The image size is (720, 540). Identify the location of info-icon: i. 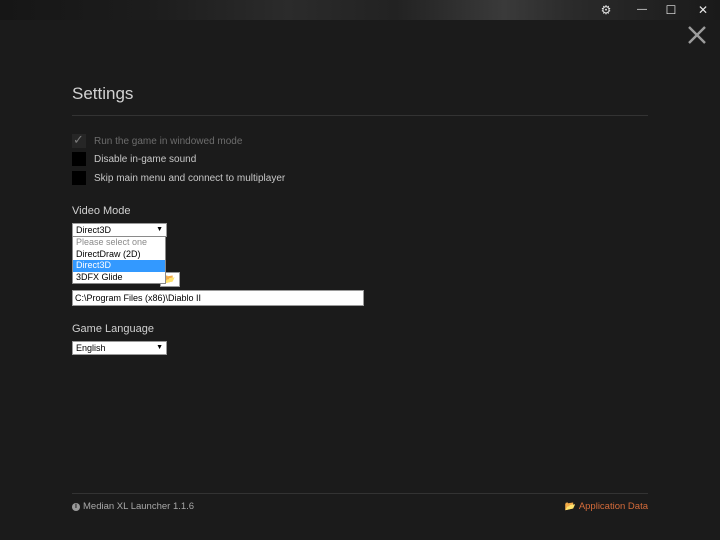
(76, 506).